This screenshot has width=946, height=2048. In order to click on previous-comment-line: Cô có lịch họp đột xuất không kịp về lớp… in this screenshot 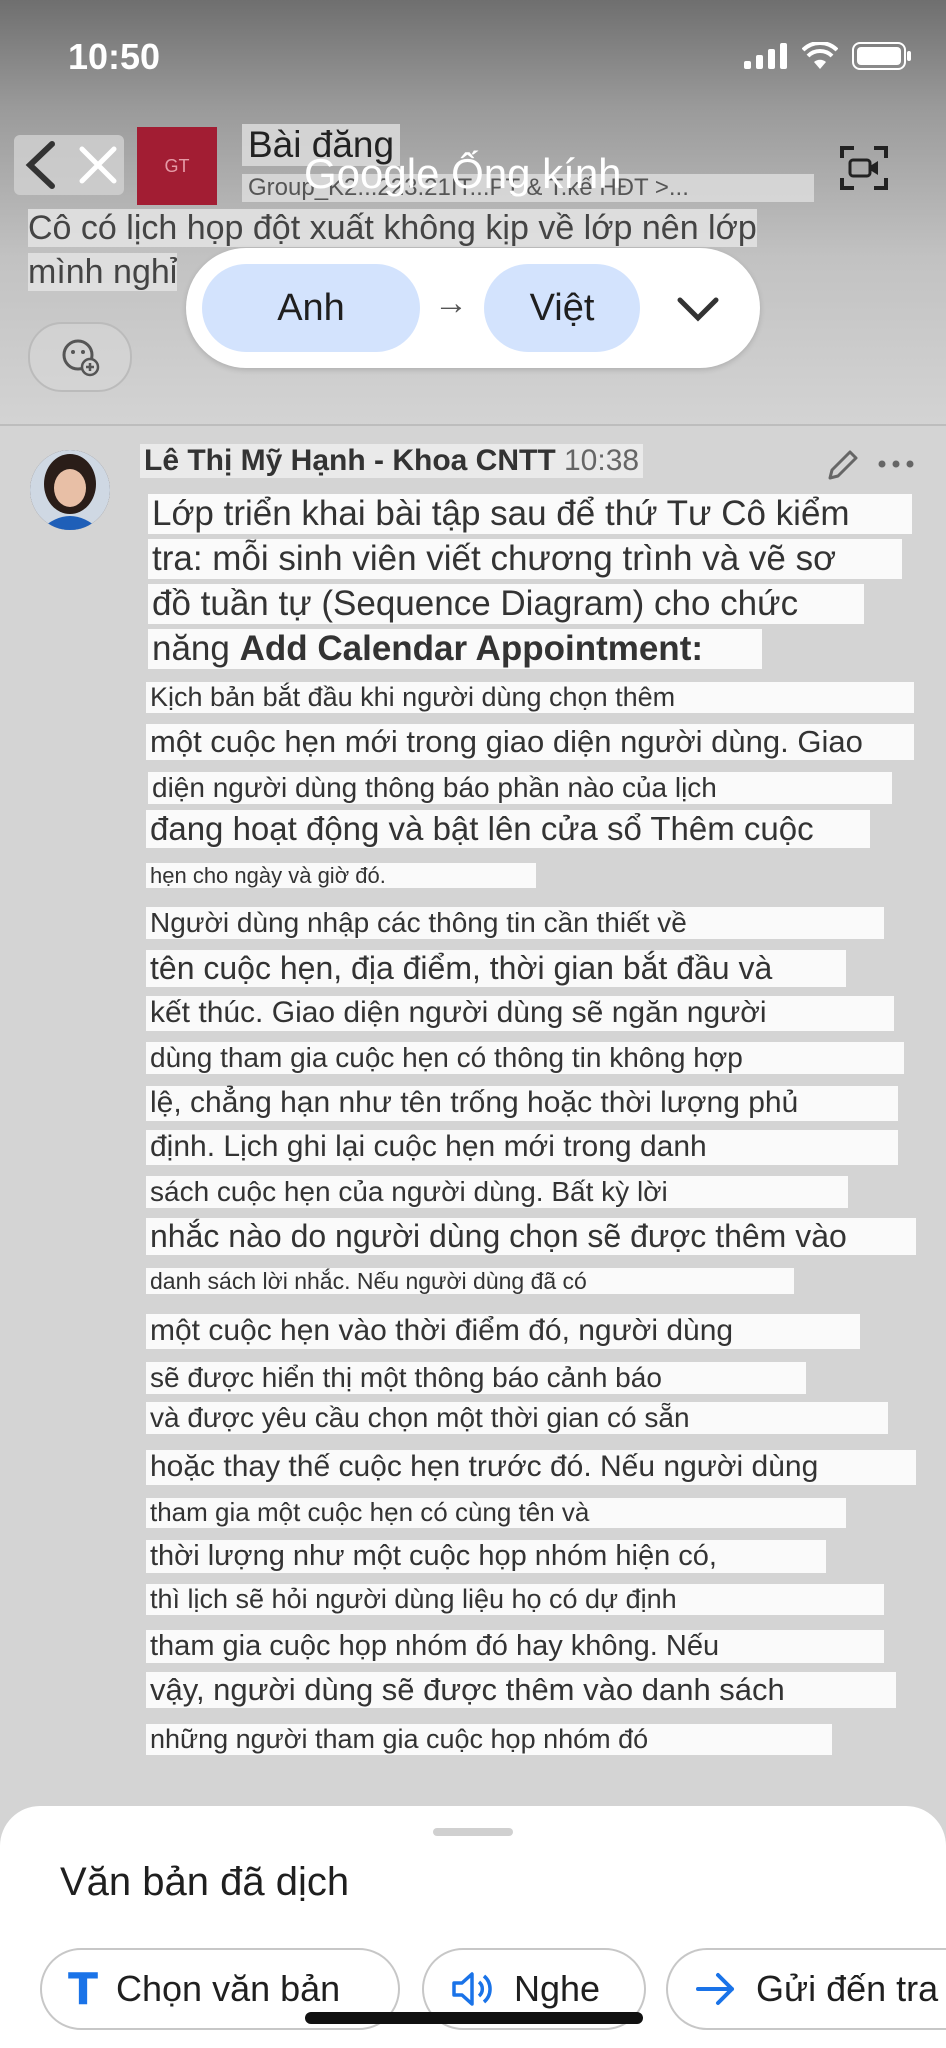, I will do `click(392, 228)`.